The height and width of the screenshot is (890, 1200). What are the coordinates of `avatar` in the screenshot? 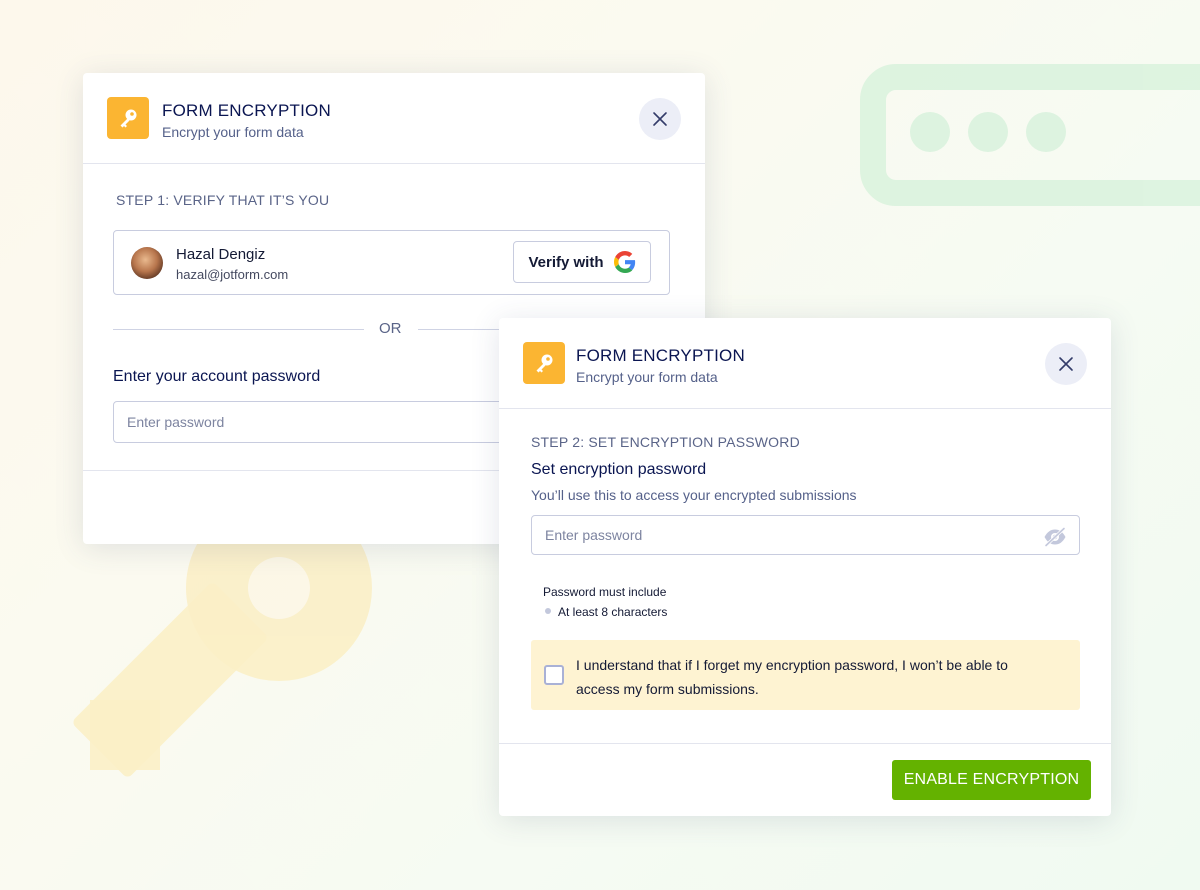 It's located at (147, 263).